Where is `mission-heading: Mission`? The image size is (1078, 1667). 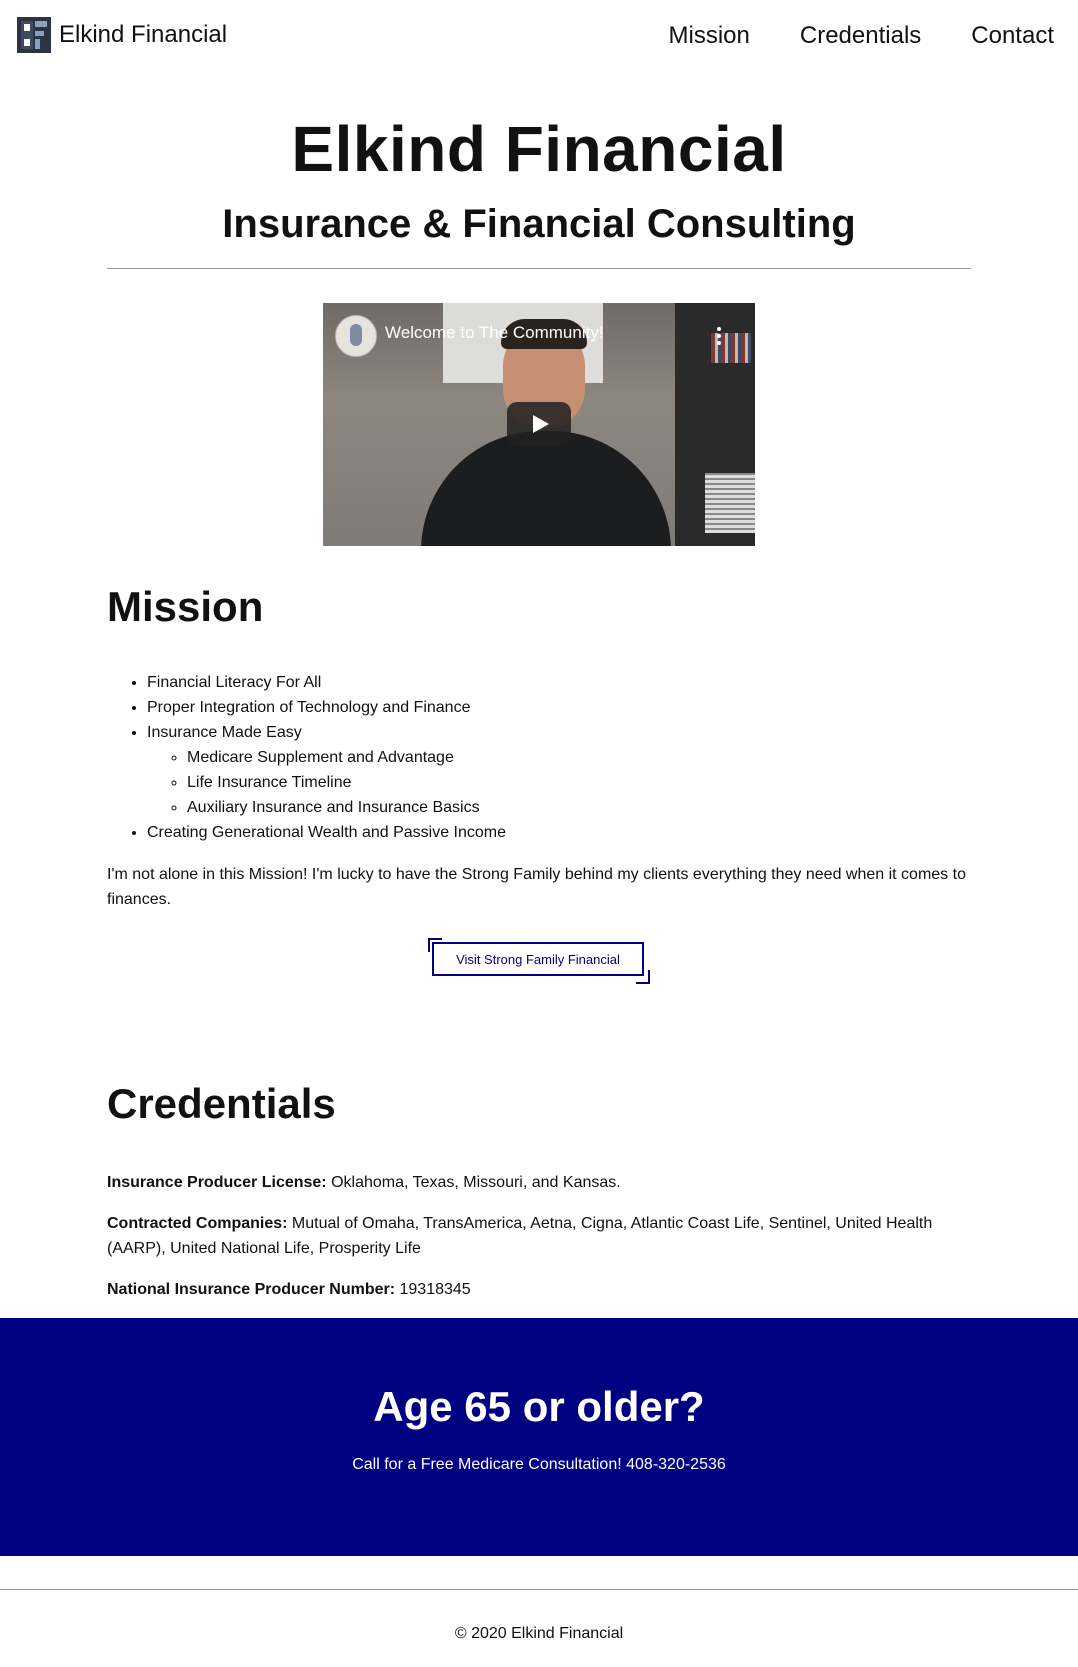
mission-heading: Mission is located at coordinates (185, 606).